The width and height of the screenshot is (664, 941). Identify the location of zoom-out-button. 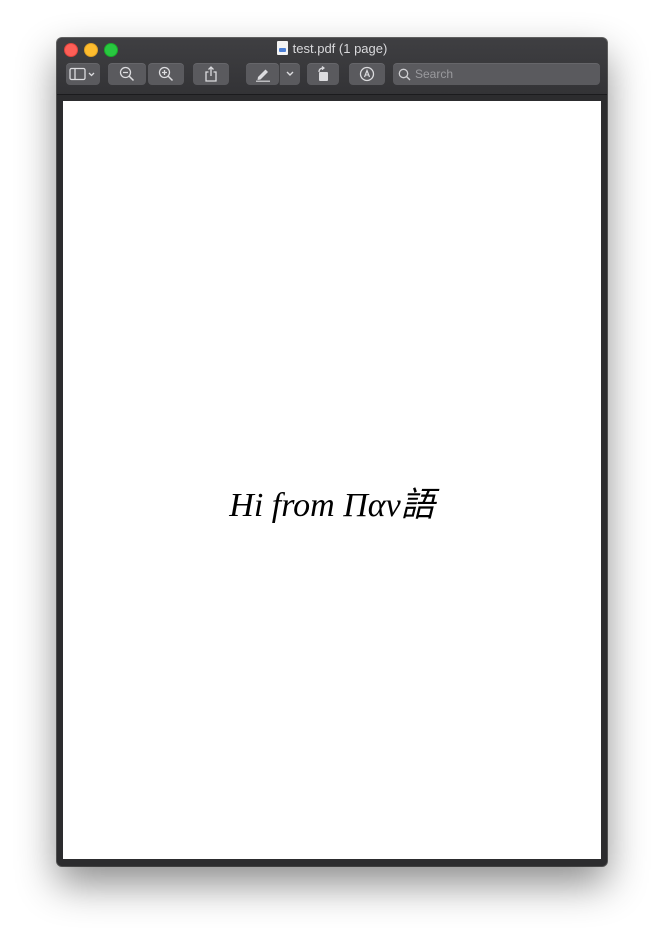
(127, 74).